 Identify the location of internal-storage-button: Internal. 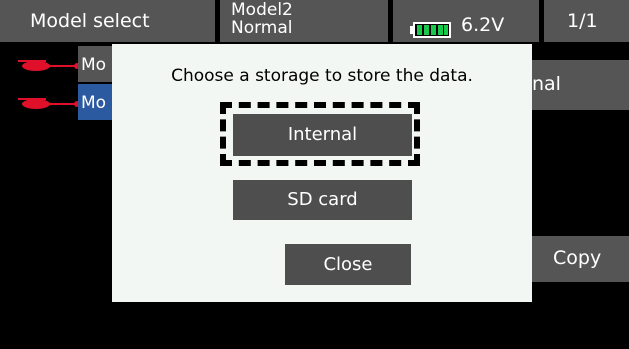
(322, 135).